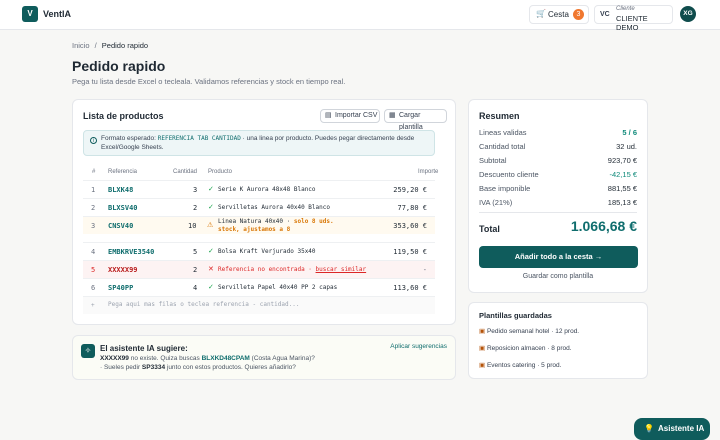  Describe the element at coordinates (622, 160) in the screenshot. I see `summary-value-subtotal: 923,70 €` at that location.